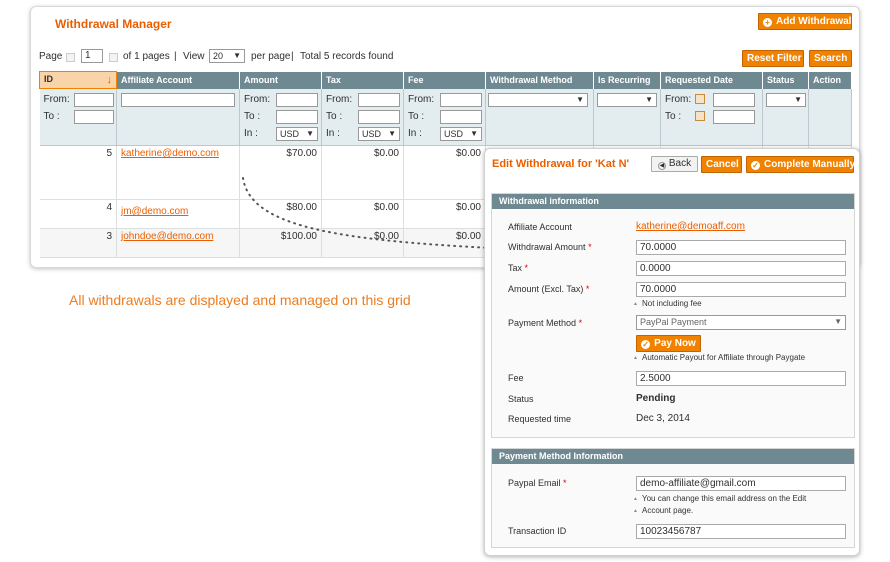 This screenshot has width=890, height=562. I want to click on amount-excl-tax-label: Amount (Excl. Tax) *, so click(549, 289).